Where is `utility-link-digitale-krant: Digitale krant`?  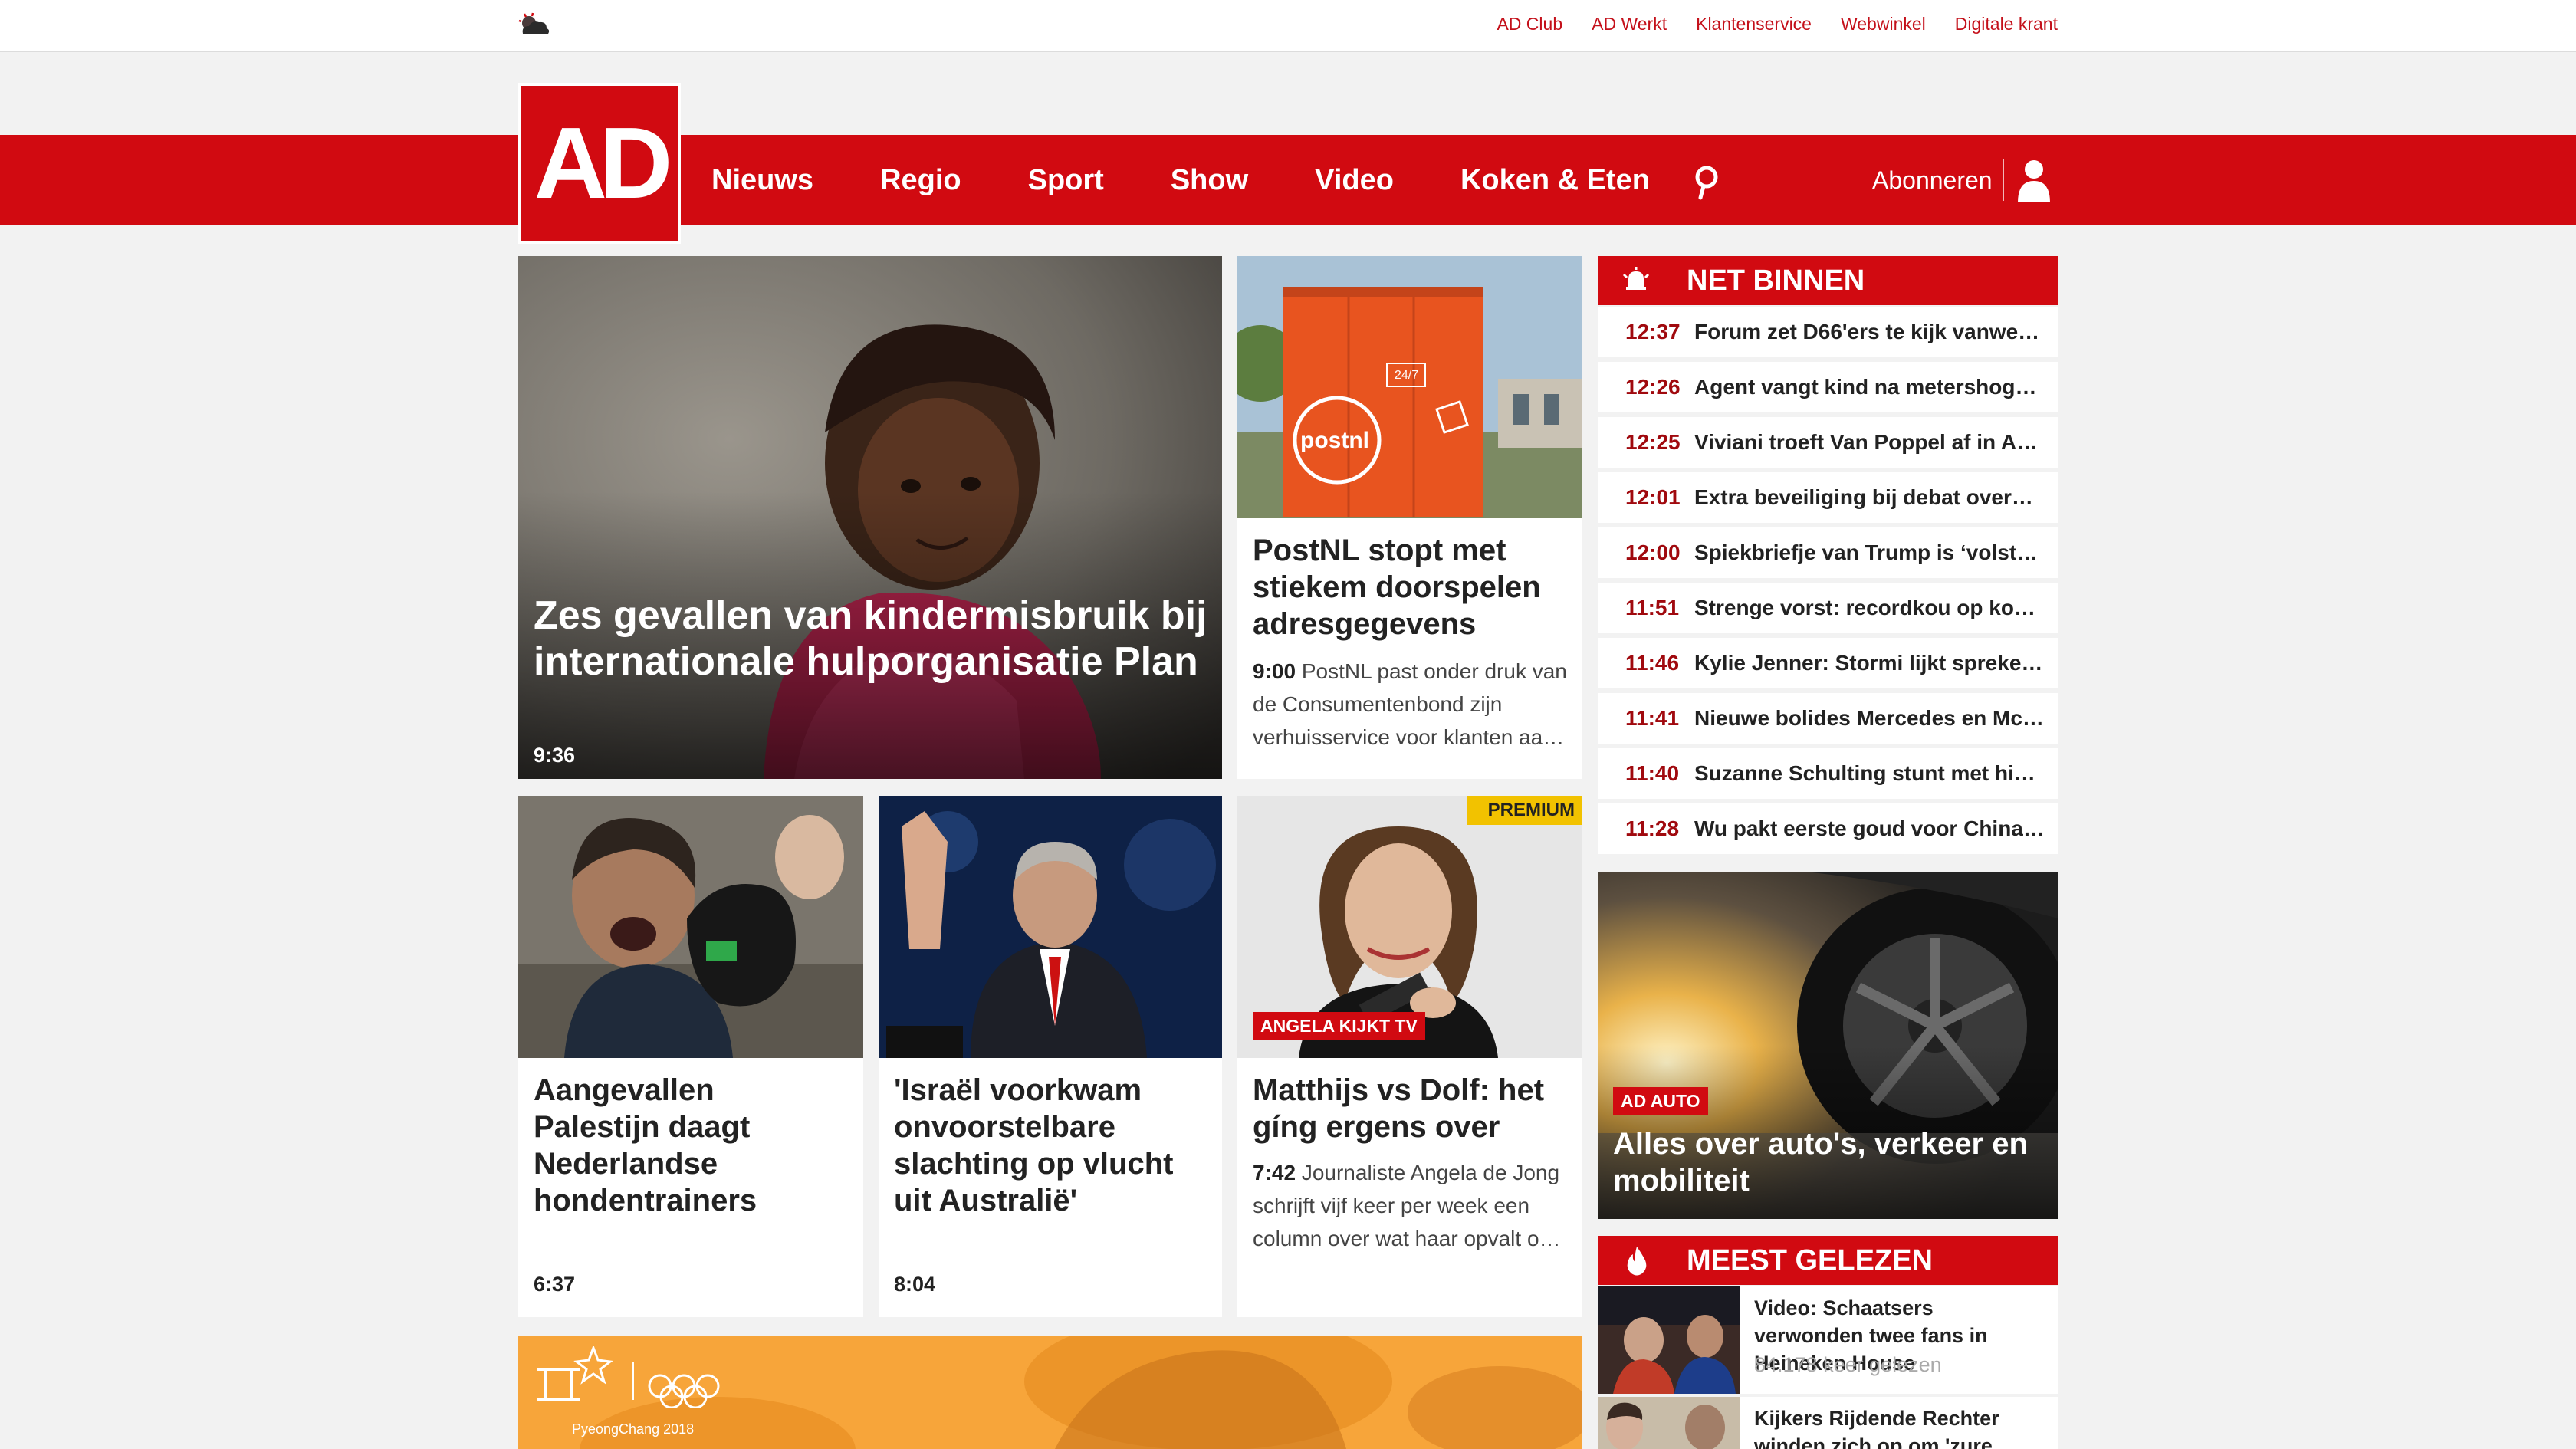
utility-link-digitale-krant: Digitale krant is located at coordinates (2007, 24).